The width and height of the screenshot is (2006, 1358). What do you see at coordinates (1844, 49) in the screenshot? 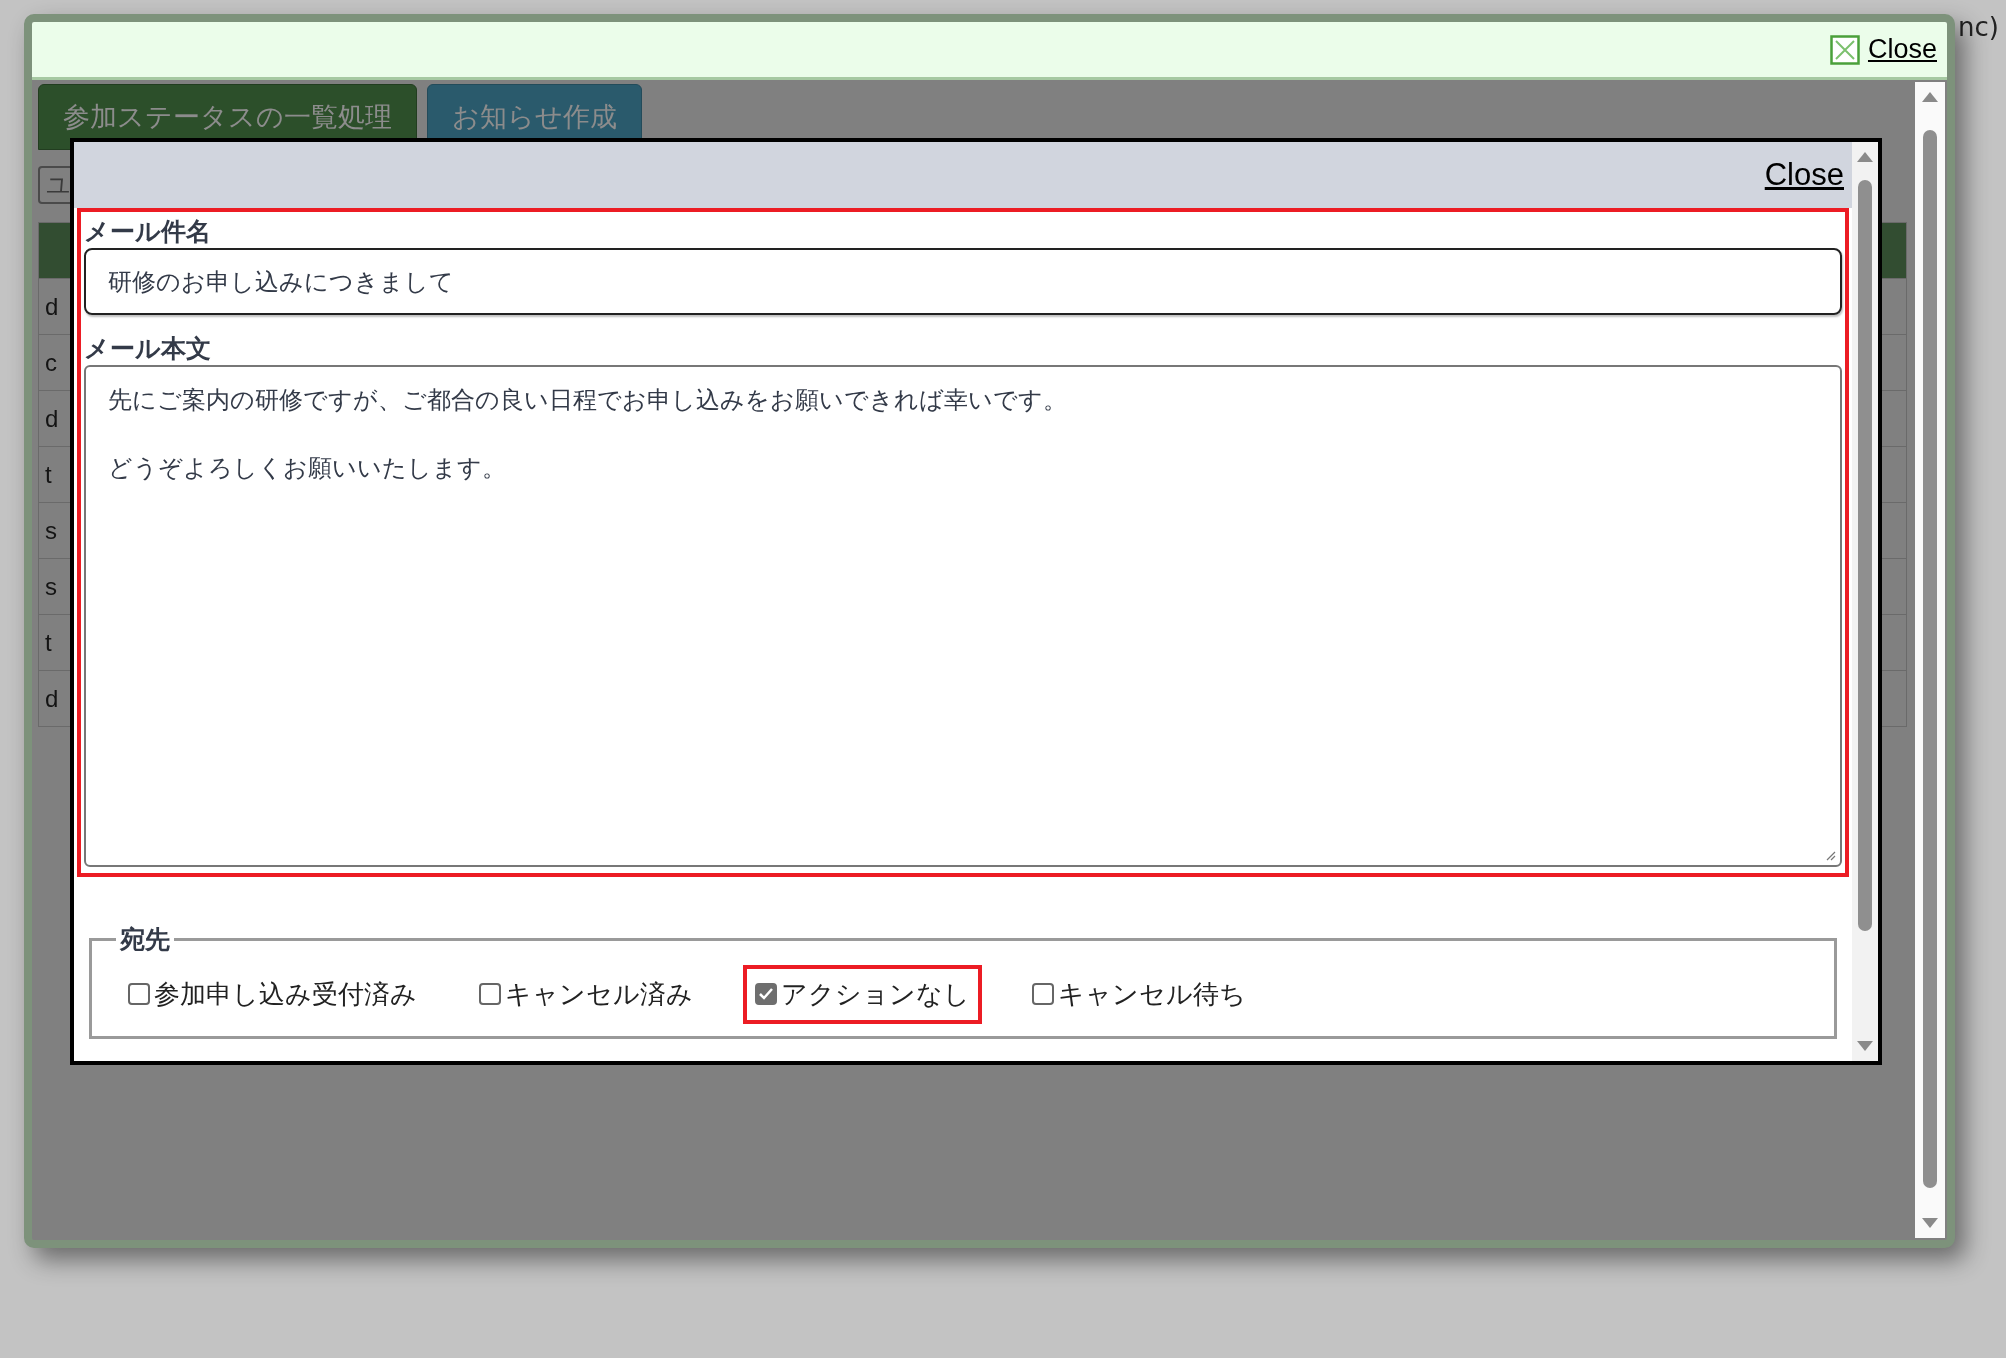
I see `close-icon` at bounding box center [1844, 49].